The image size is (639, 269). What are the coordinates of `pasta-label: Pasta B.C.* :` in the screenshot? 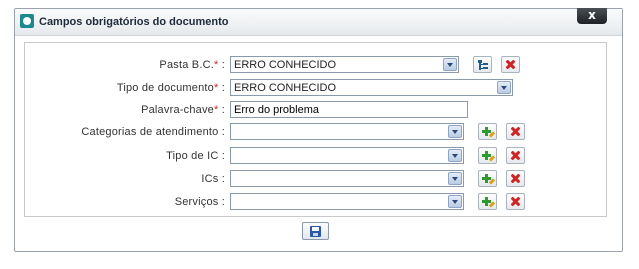 It's located at (192, 65).